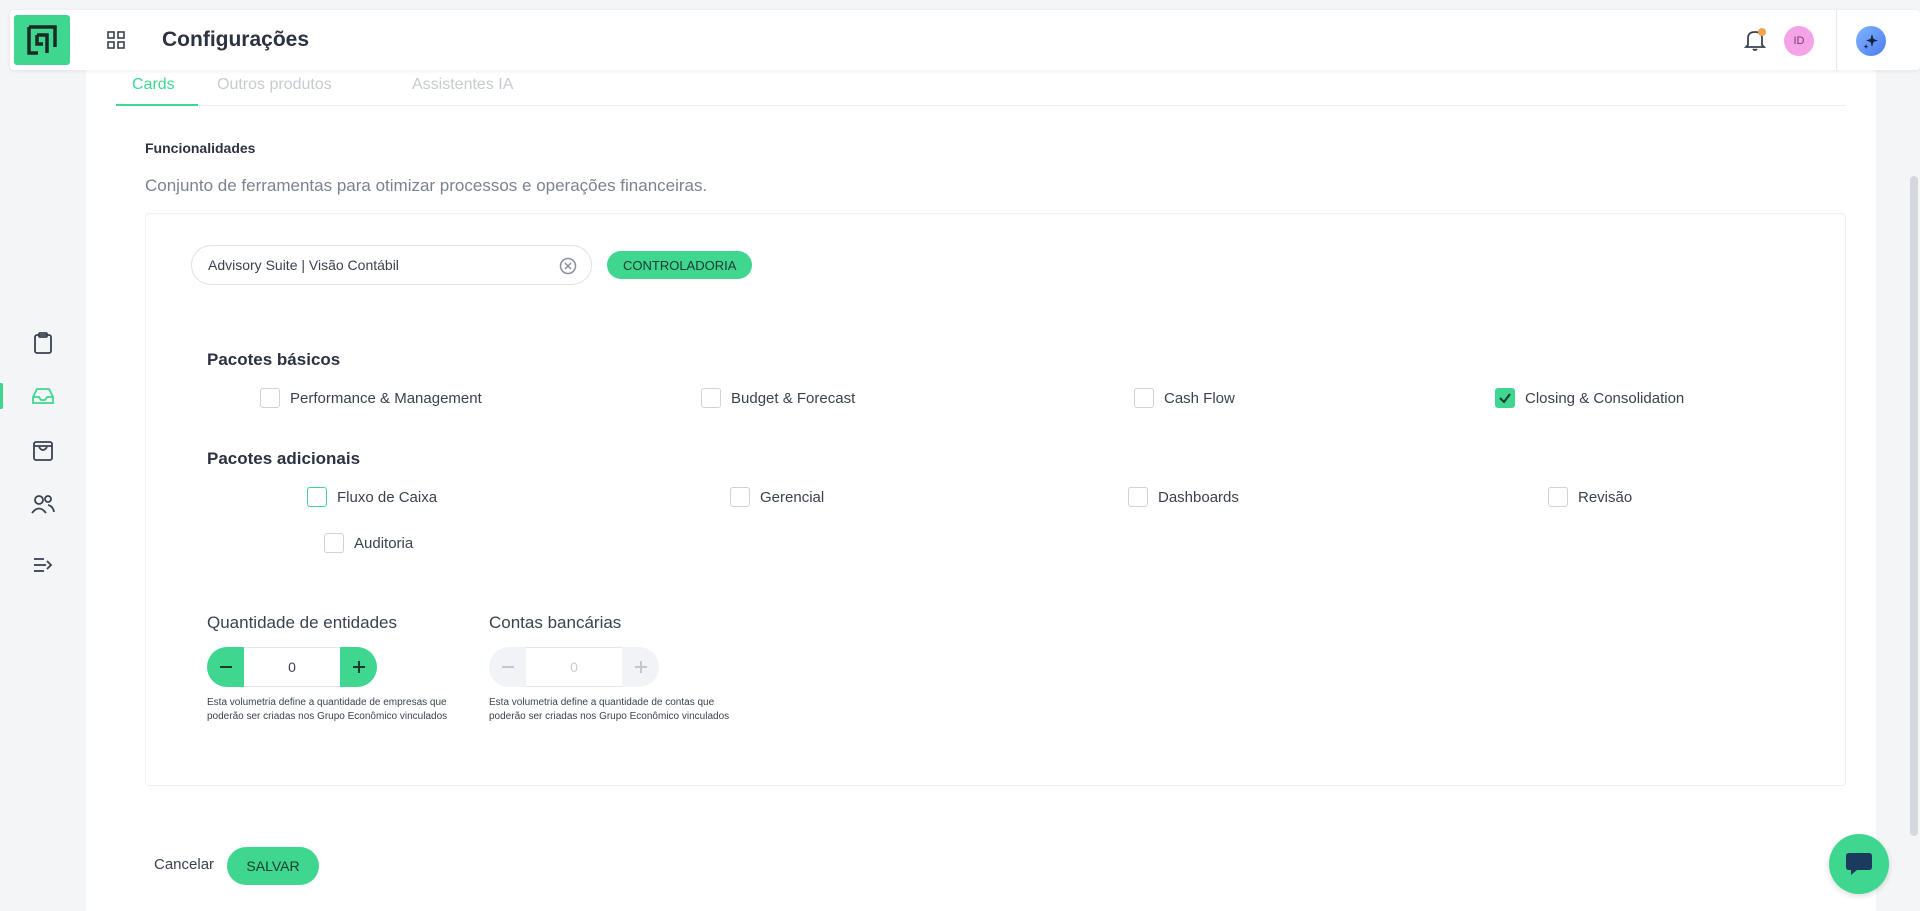 This screenshot has width=1920, height=911. Describe the element at coordinates (1605, 497) in the screenshot. I see `checkbox-label: Revisão` at that location.